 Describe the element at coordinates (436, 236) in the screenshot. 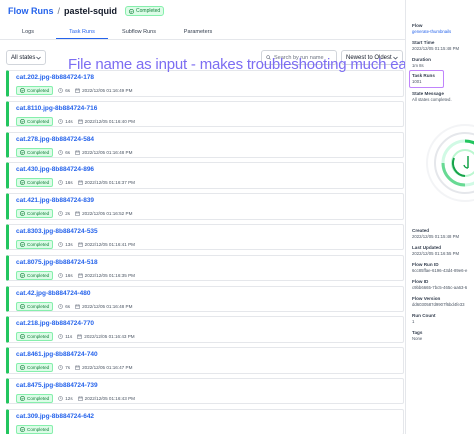

I see `created-value: 2022/12/05 01:15:48 PM` at that location.